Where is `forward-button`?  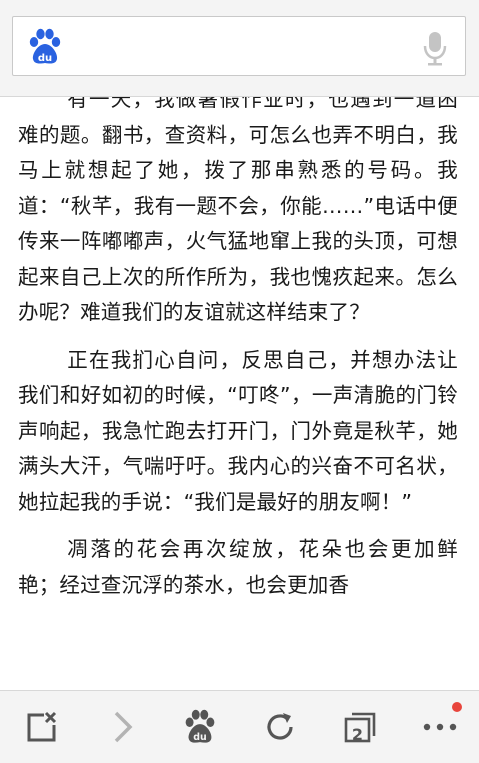 forward-button is located at coordinates (122, 727).